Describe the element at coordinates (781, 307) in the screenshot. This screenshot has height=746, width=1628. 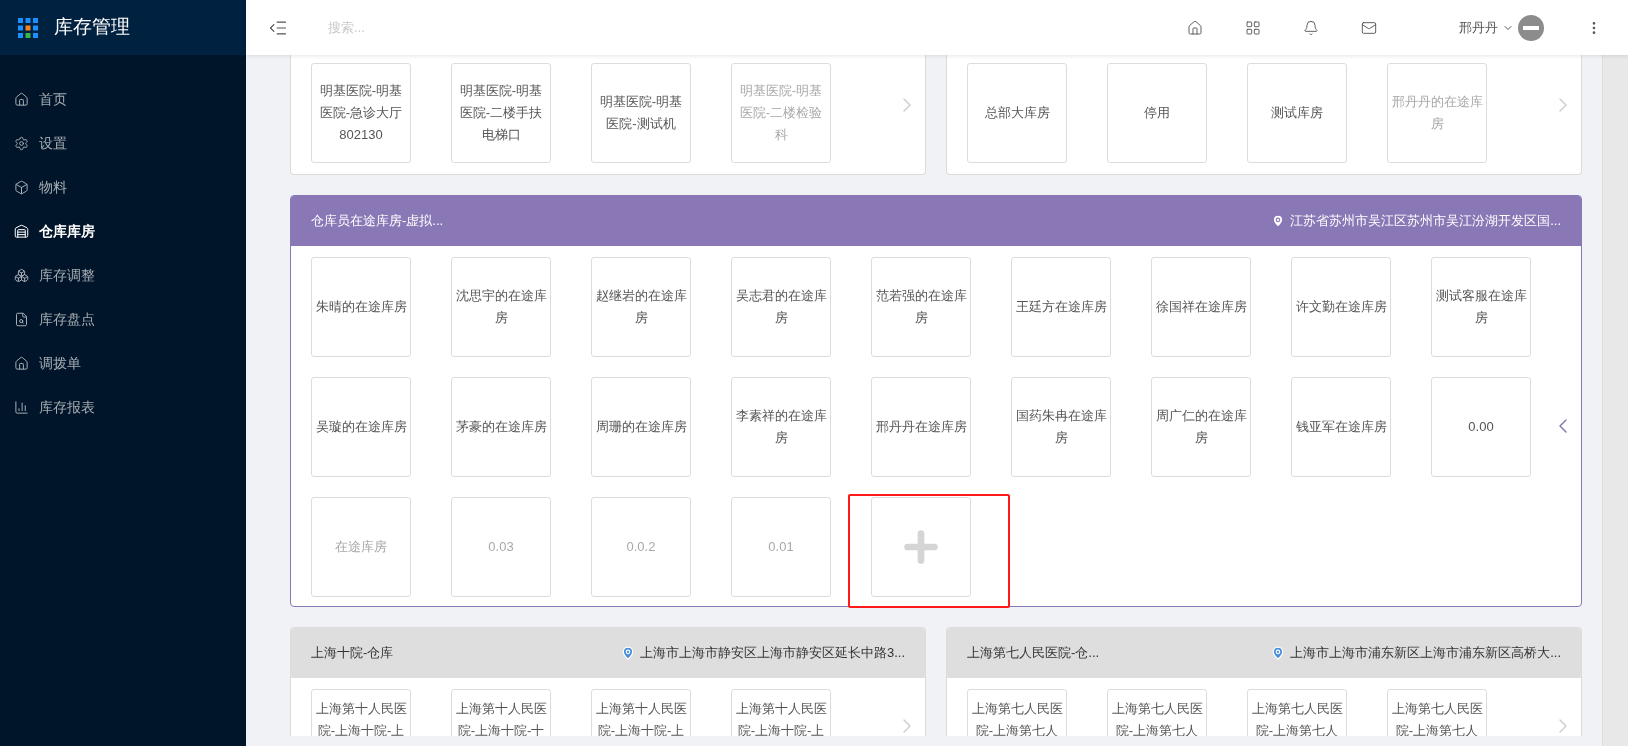
I see `warehouse-card: 吴志君的在途库房` at that location.